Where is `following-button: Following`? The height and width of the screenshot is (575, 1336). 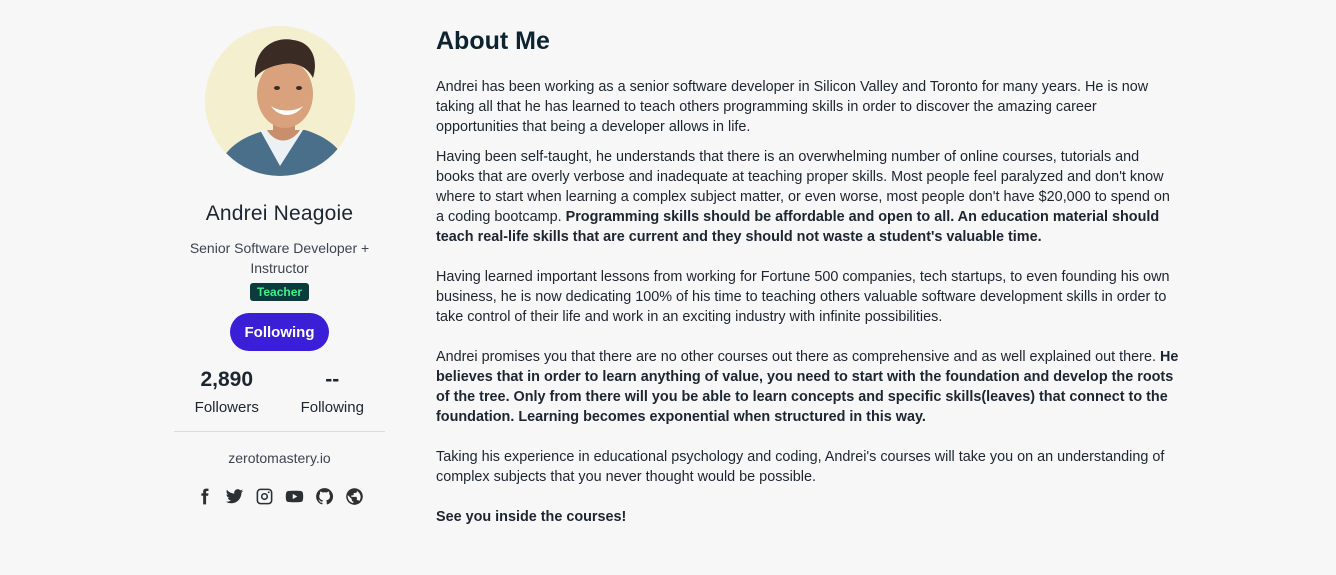
following-button: Following is located at coordinates (279, 332).